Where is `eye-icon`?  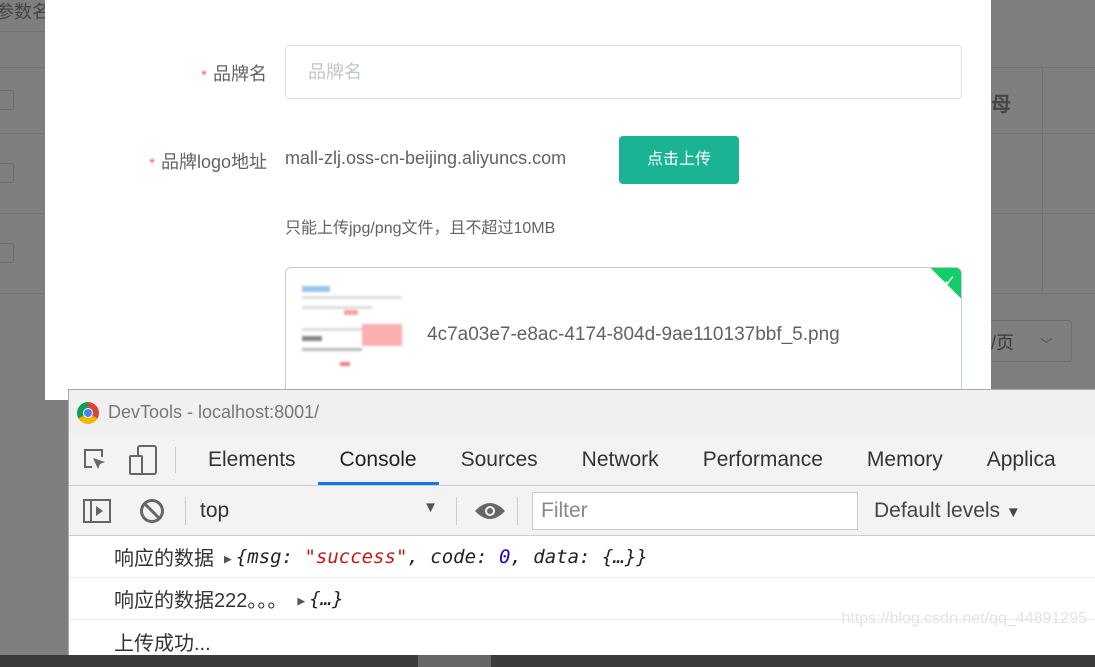 eye-icon is located at coordinates (490, 511).